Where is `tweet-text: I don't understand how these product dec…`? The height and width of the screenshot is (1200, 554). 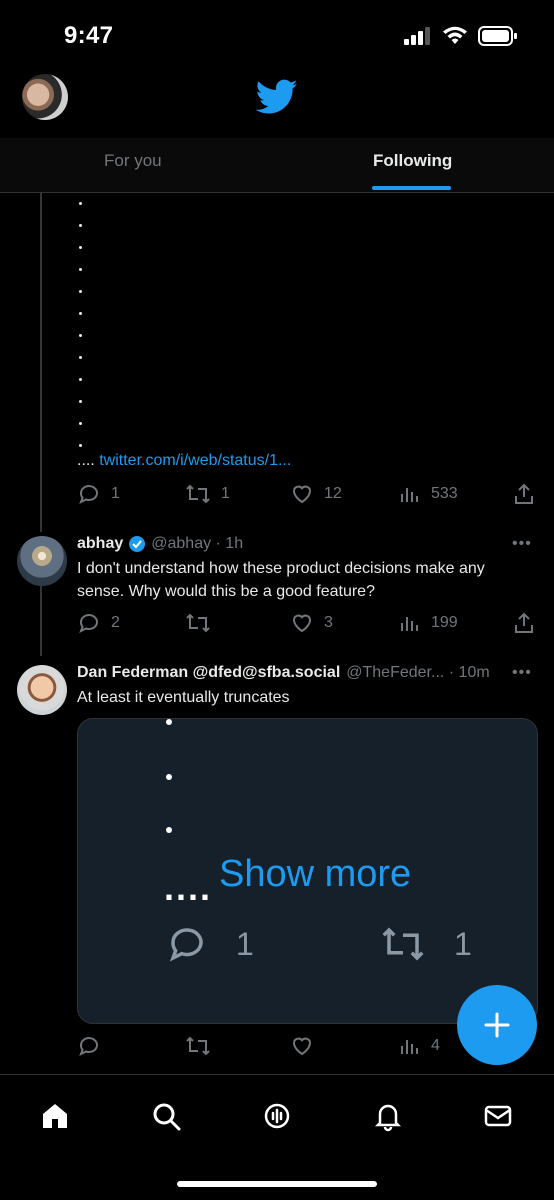
tweet-text: I don't understand how these product dec… is located at coordinates (281, 580).